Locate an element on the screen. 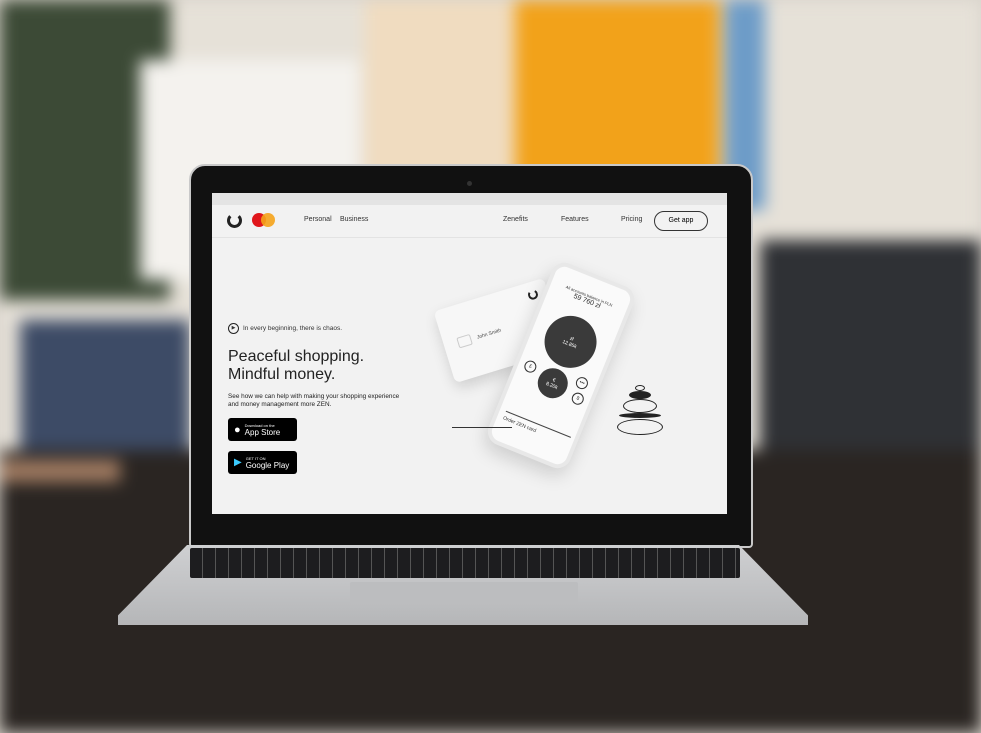 The image size is (981, 733). zen-logo-icon is located at coordinates (234, 220).